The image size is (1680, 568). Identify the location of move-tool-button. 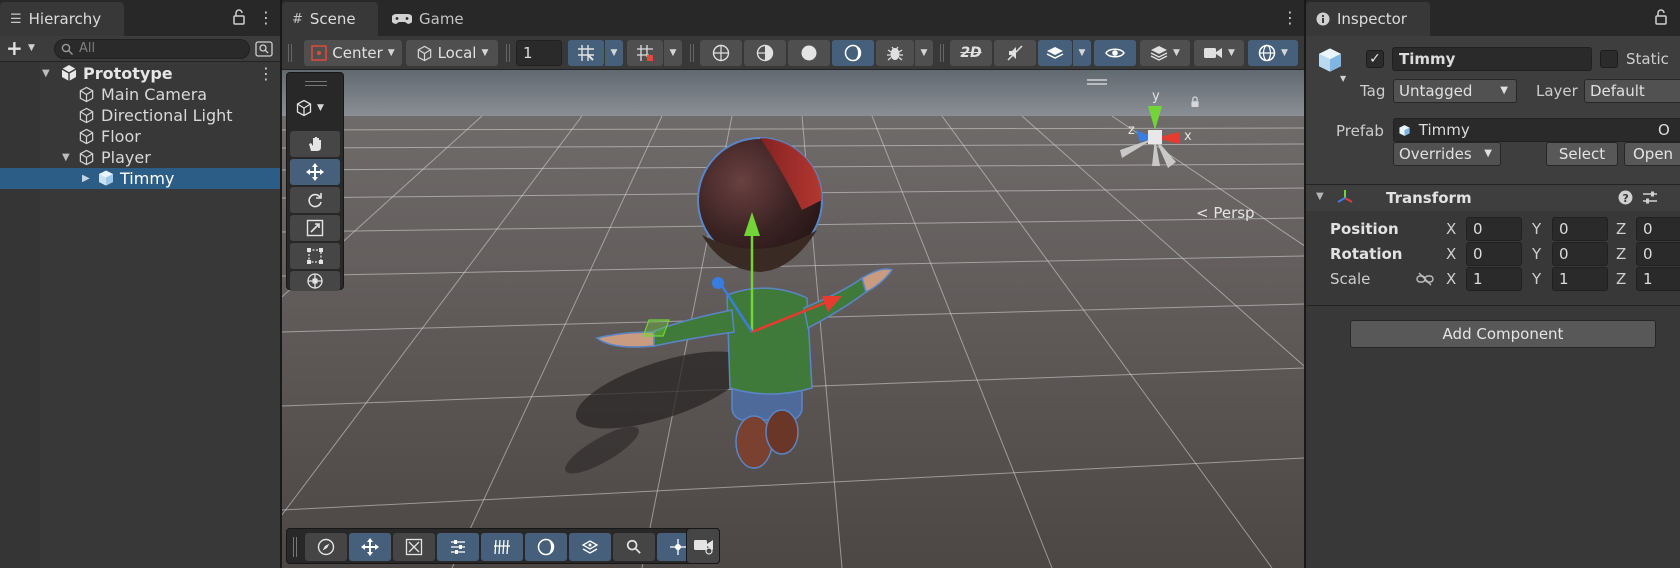
(315, 172).